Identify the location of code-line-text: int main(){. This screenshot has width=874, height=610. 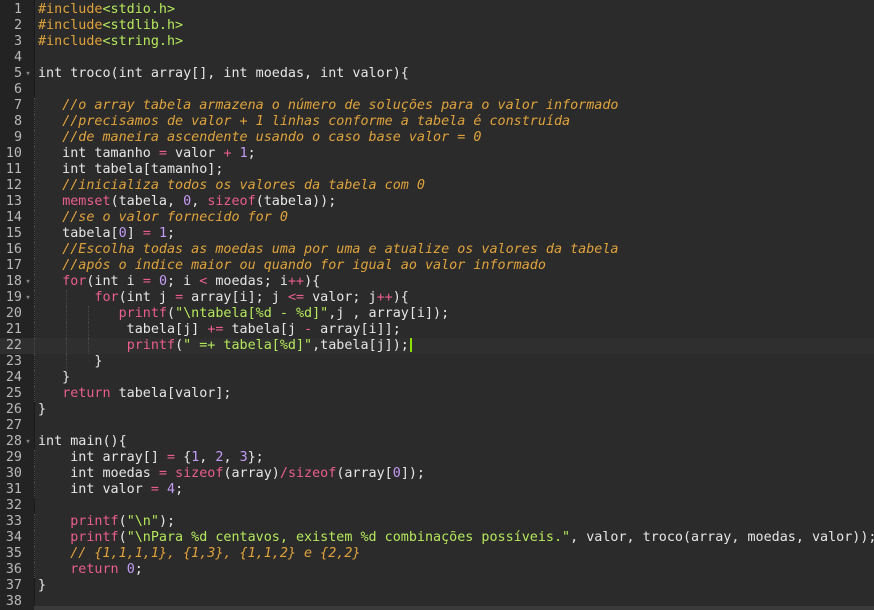
(82, 442).